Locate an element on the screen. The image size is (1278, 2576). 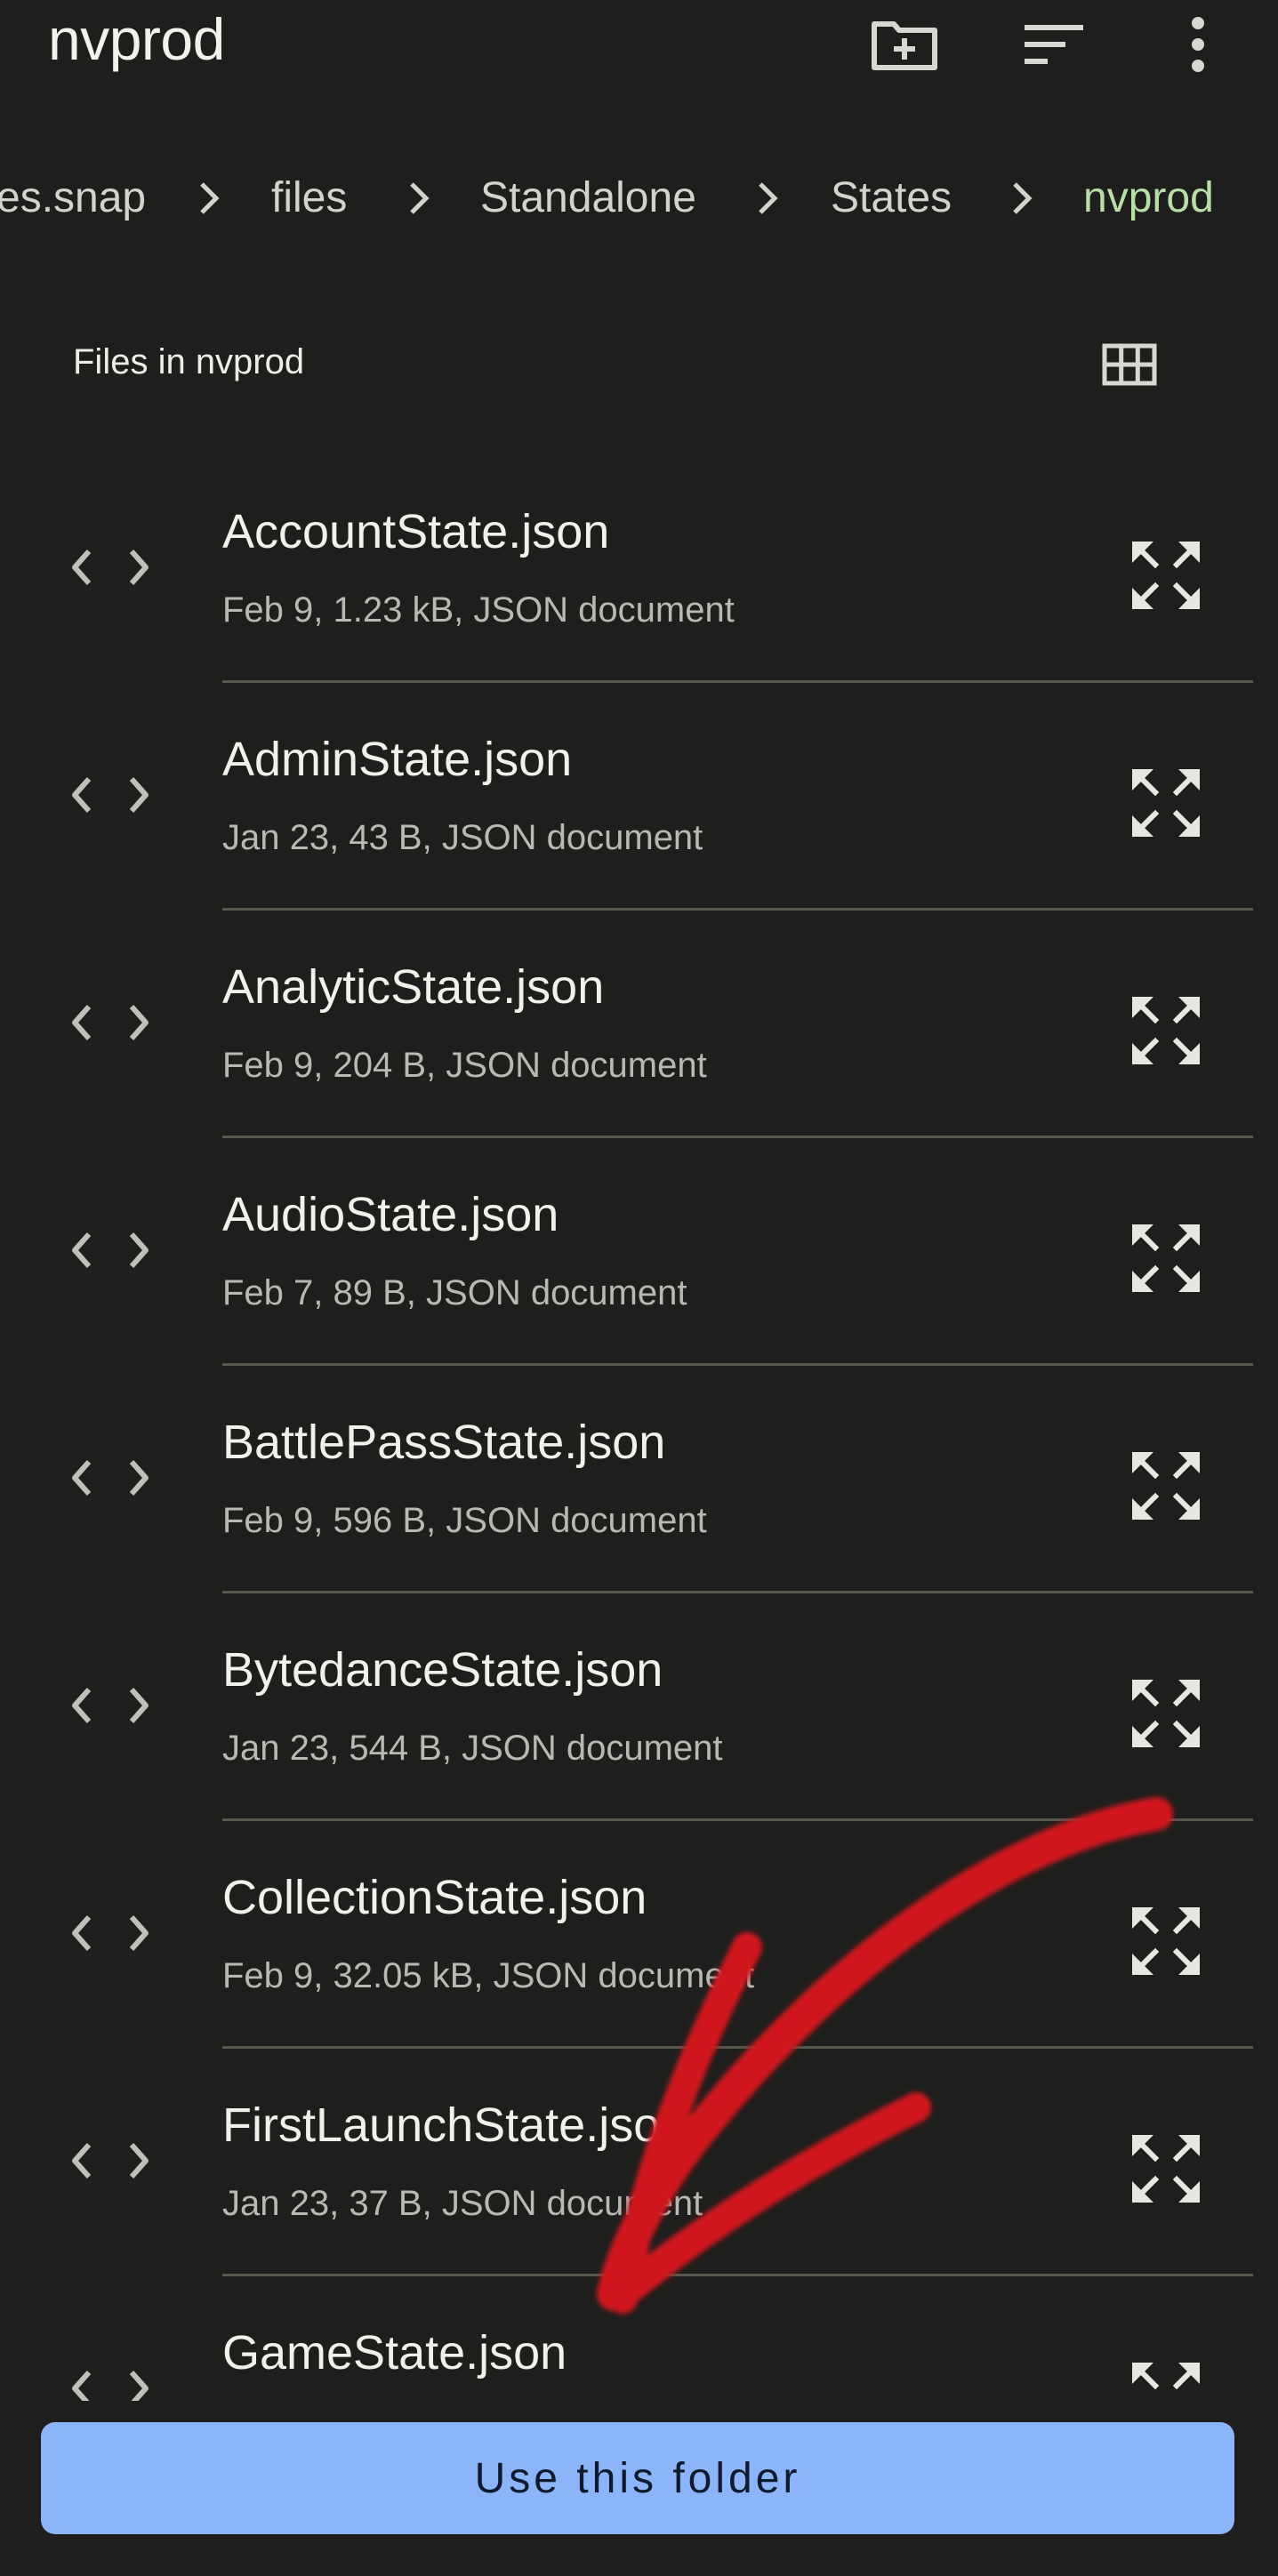
file-name: AdminState.json is located at coordinates (397, 759).